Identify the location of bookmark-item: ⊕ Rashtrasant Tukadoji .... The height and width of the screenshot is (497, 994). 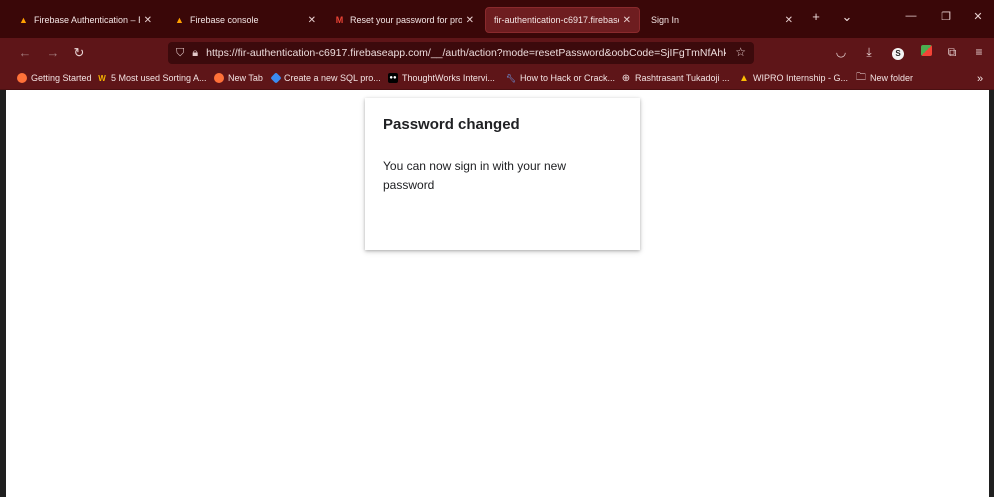
(675, 78).